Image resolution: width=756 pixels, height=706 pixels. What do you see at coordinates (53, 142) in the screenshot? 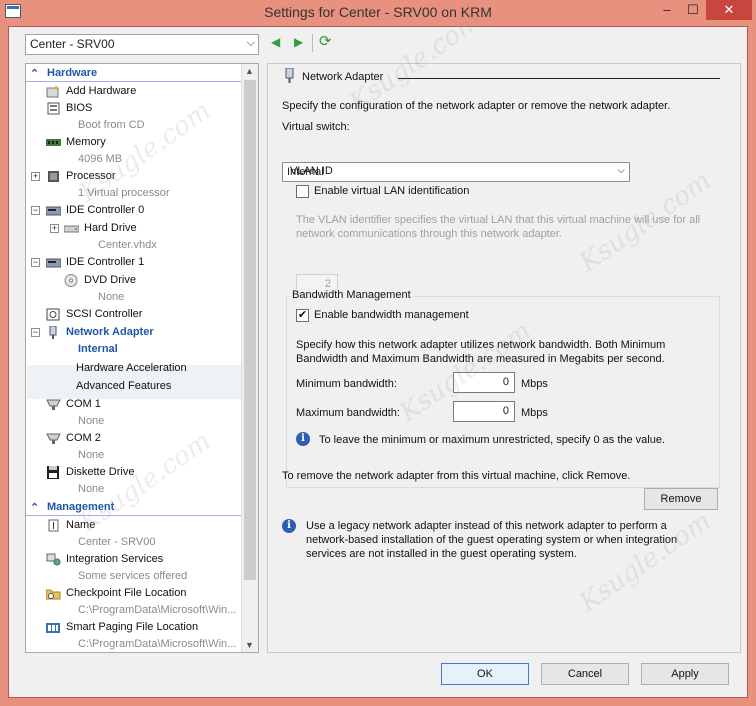
I see `memory-icon` at bounding box center [53, 142].